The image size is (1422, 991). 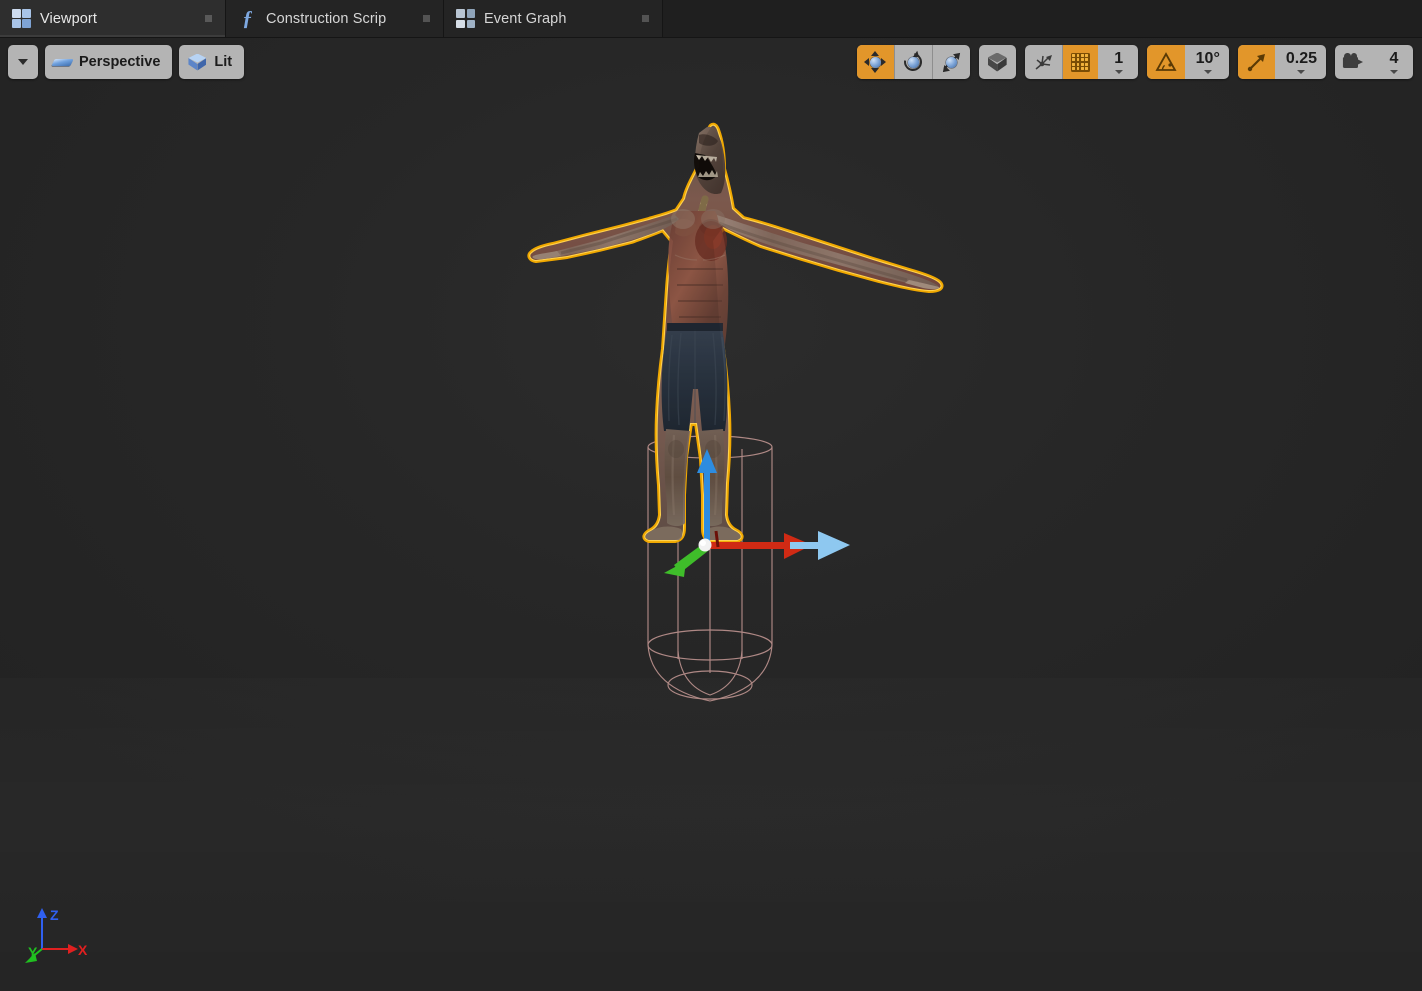 What do you see at coordinates (326, 18) in the screenshot?
I see `tab-construction-script-label: Construction Scrip` at bounding box center [326, 18].